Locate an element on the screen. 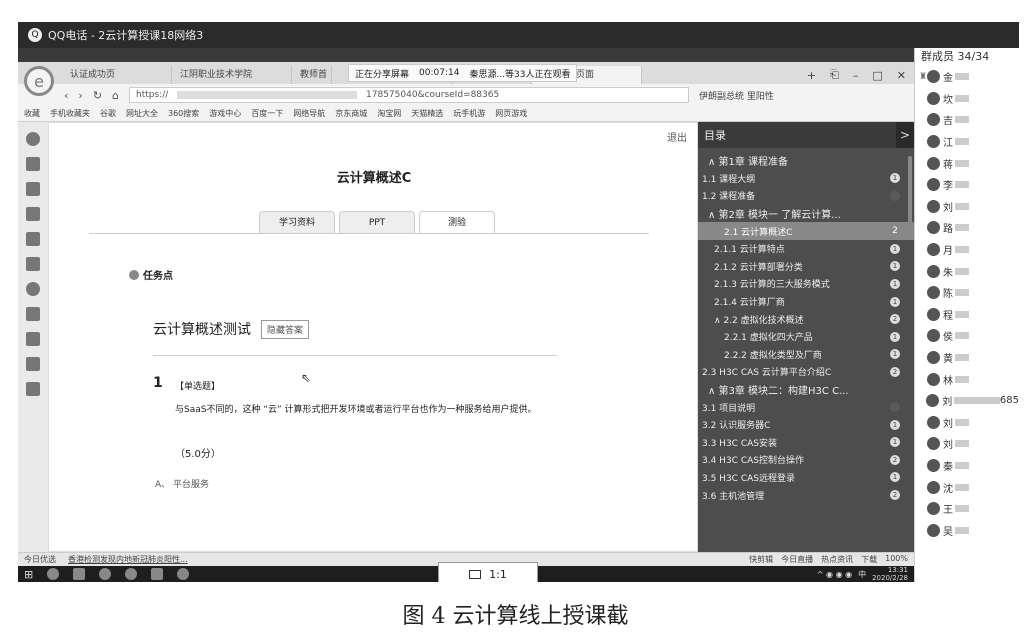 Image resolution: width=1031 pixels, height=643 pixels. note-icon is located at coordinates (33, 239).